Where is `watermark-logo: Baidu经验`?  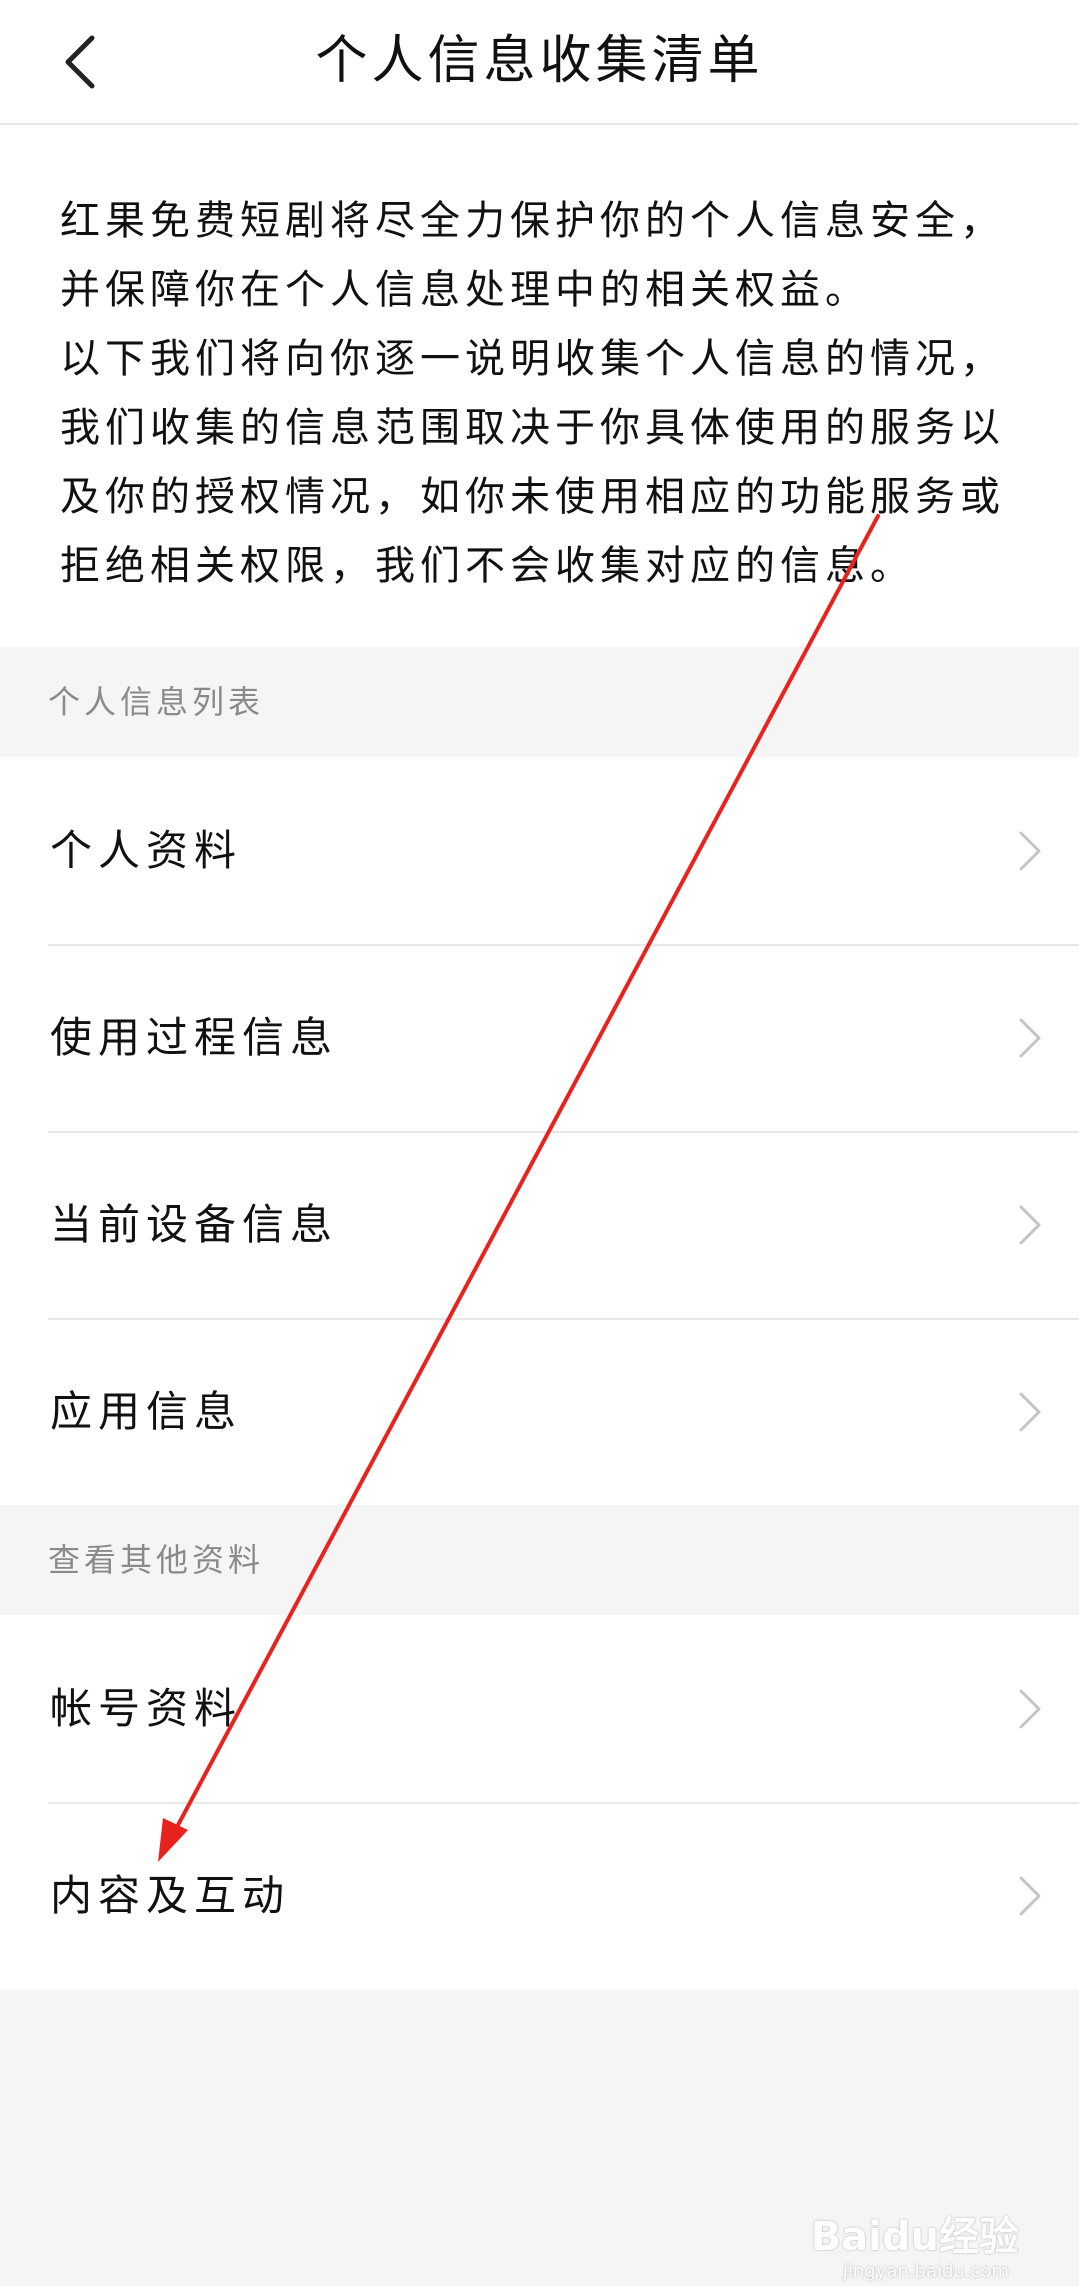
watermark-logo: Baidu经验 is located at coordinates (914, 2237).